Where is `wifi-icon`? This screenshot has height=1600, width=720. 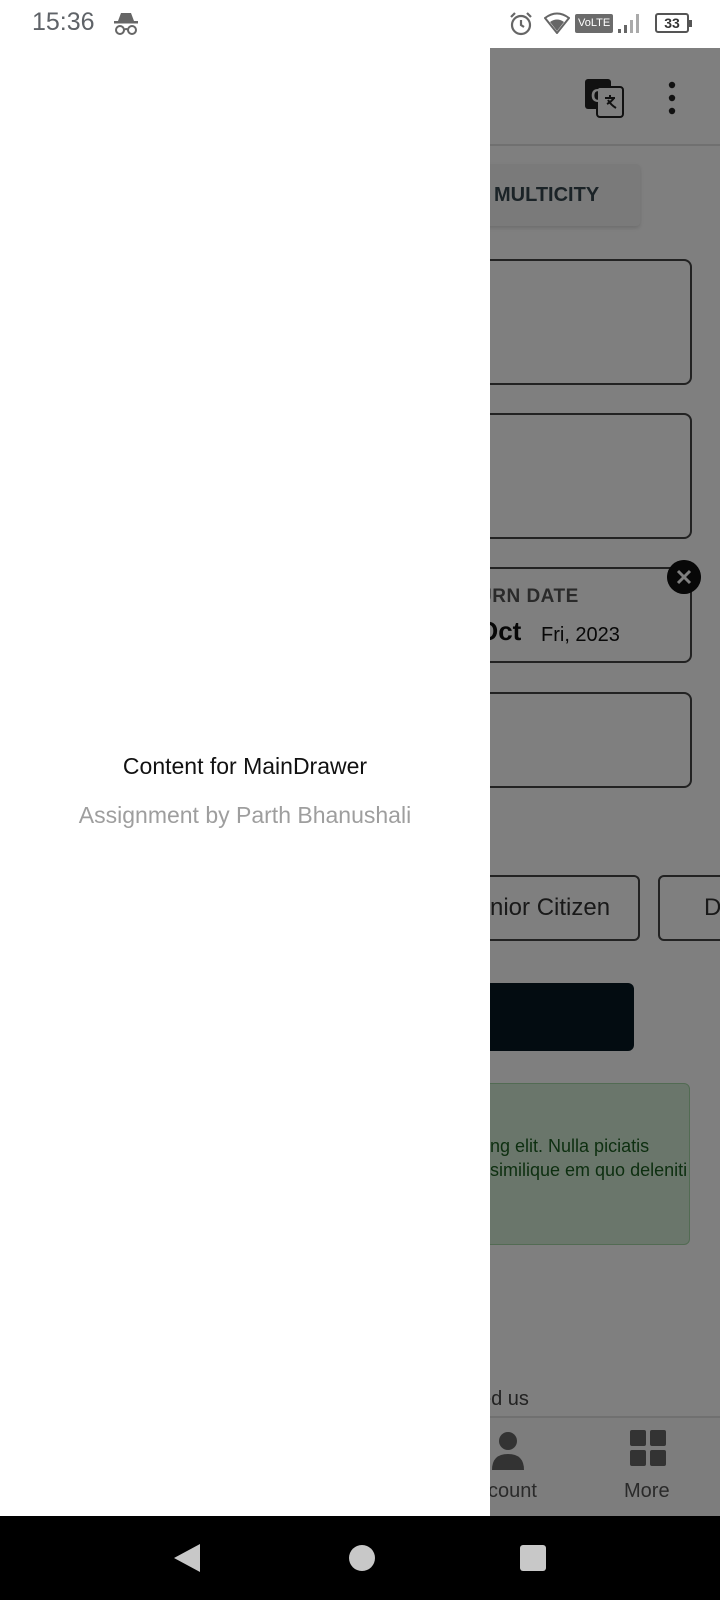 wifi-icon is located at coordinates (557, 23).